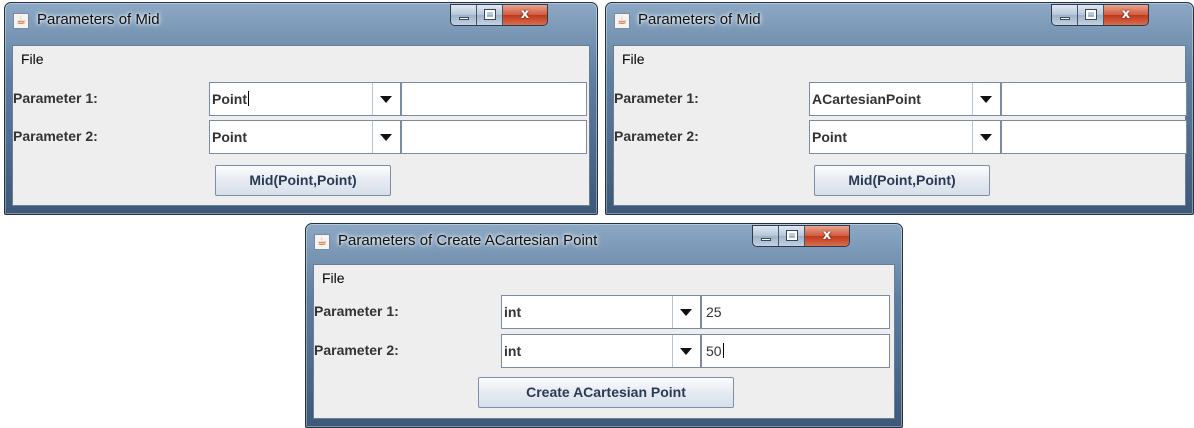  What do you see at coordinates (305, 99) in the screenshot?
I see `parameter-1-type-combo: Point` at bounding box center [305, 99].